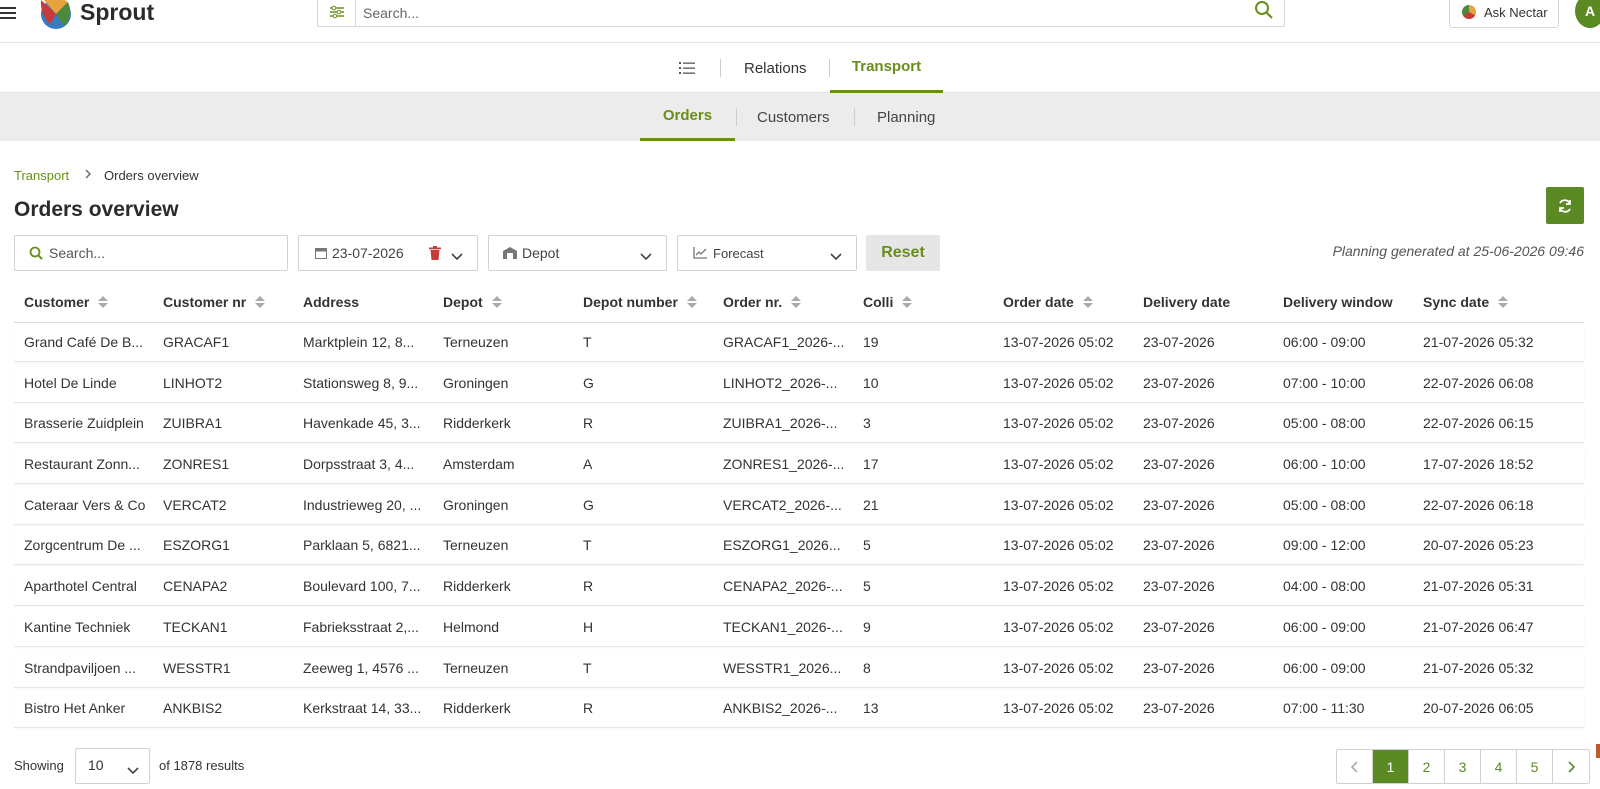 Image resolution: width=1600 pixels, height=789 pixels. What do you see at coordinates (331, 302) in the screenshot?
I see `column-header-label: Address` at bounding box center [331, 302].